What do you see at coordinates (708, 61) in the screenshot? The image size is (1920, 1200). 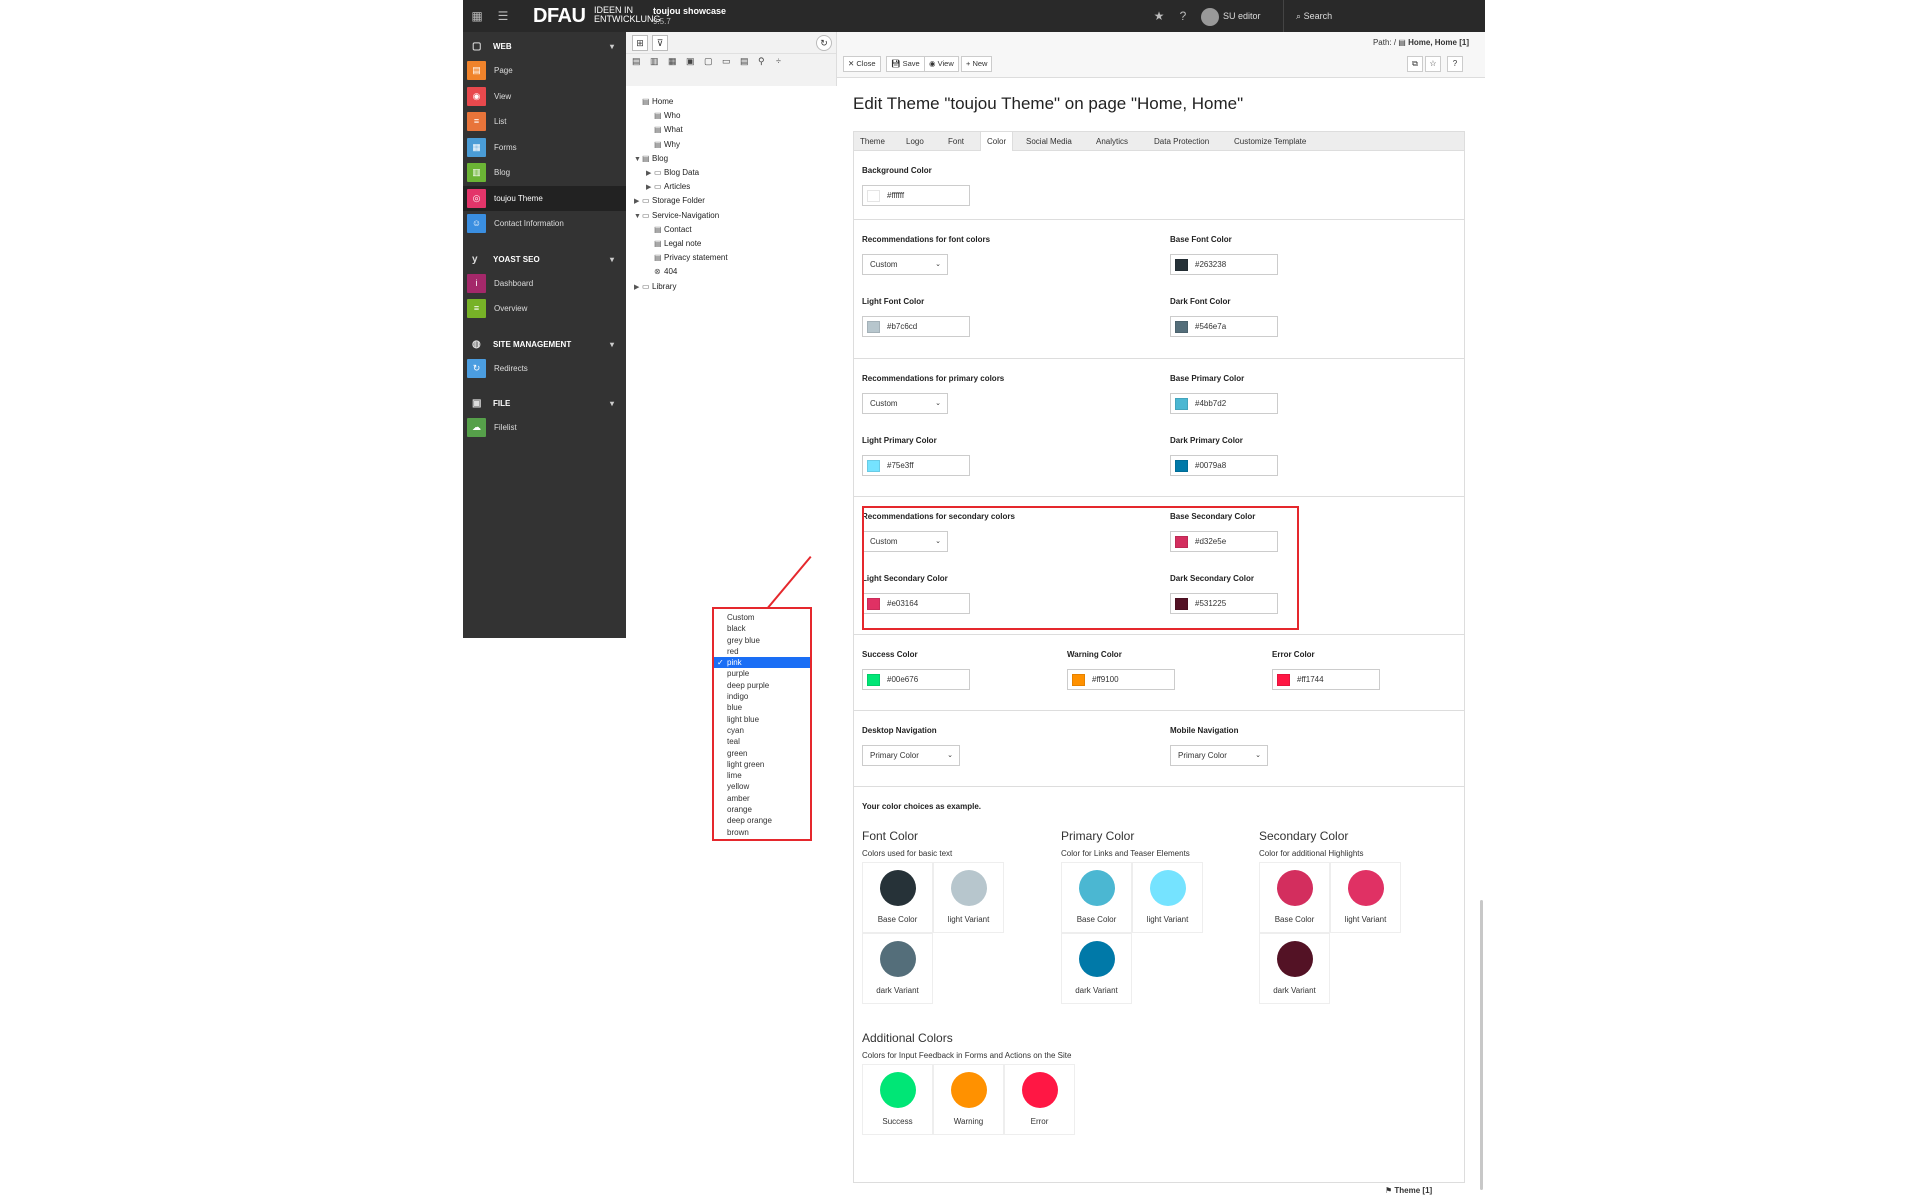 I see `page-type-icon: ▢` at bounding box center [708, 61].